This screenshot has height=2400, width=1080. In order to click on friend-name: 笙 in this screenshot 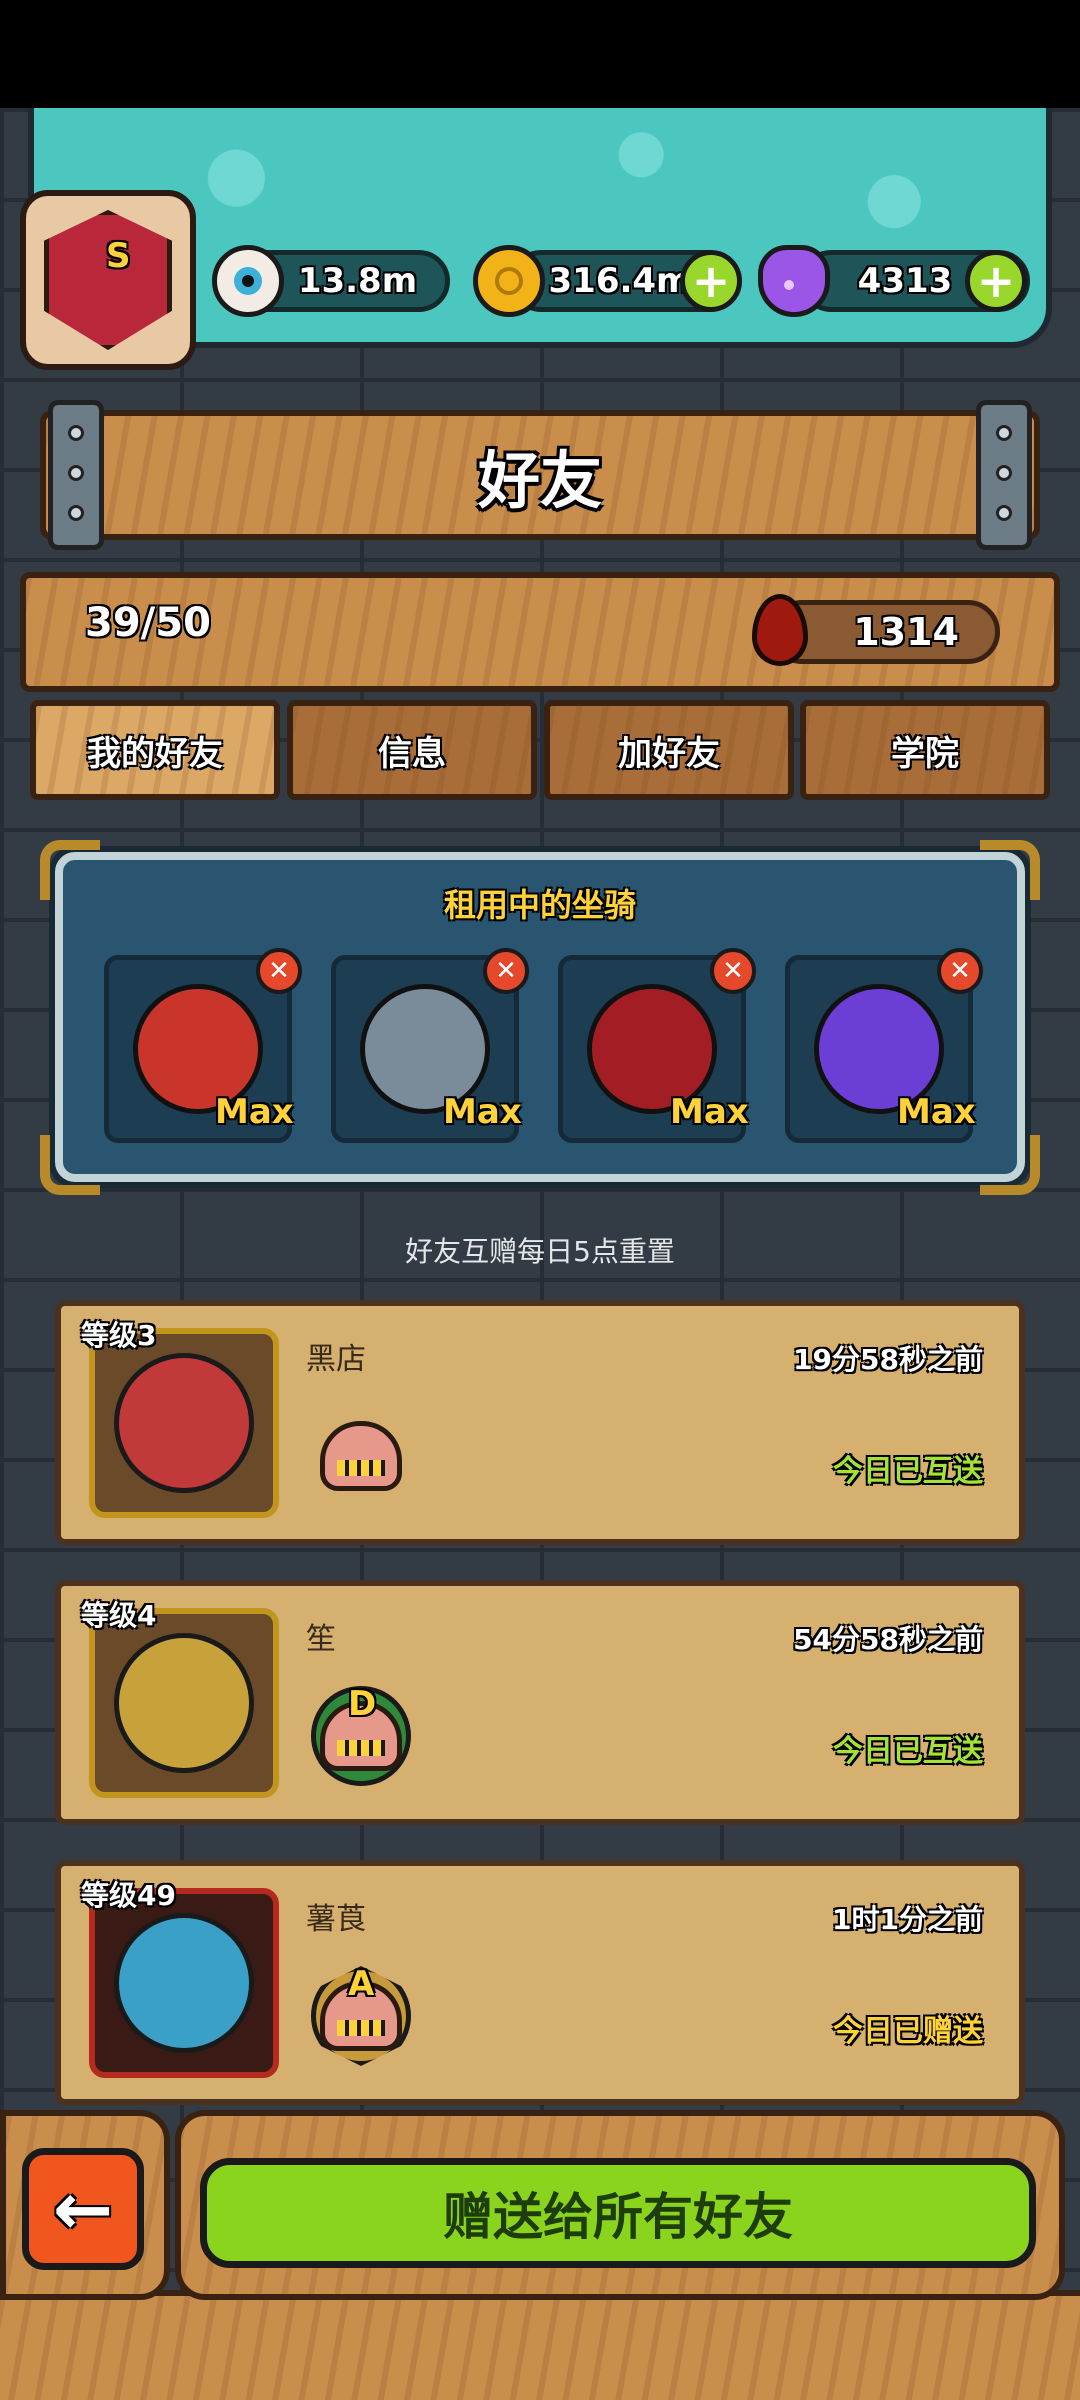, I will do `click(321, 1639)`.